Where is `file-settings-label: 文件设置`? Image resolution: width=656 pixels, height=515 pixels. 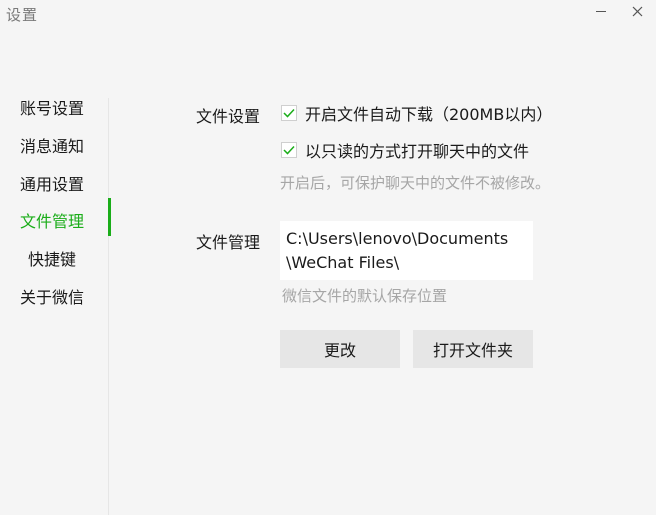
file-settings-label: 文件设置 is located at coordinates (228, 116).